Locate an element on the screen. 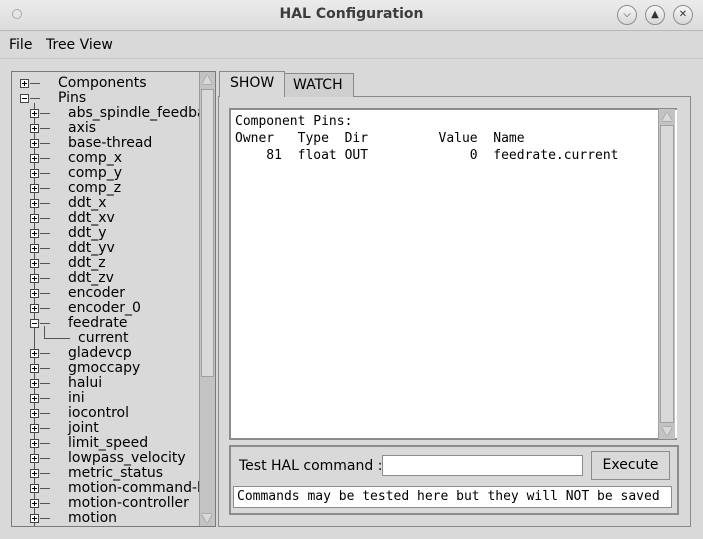 The height and width of the screenshot is (539, 703). tree-node: motion is located at coordinates (105, 518).